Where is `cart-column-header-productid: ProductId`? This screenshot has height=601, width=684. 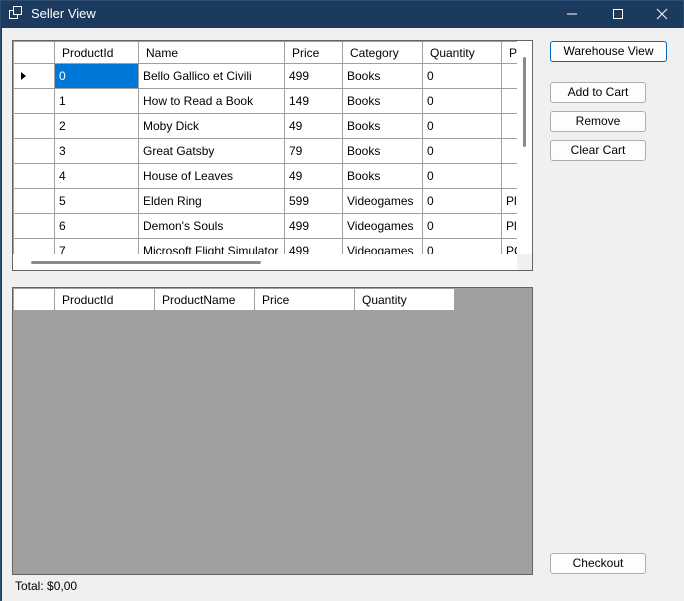 cart-column-header-productid: ProductId is located at coordinates (104, 299).